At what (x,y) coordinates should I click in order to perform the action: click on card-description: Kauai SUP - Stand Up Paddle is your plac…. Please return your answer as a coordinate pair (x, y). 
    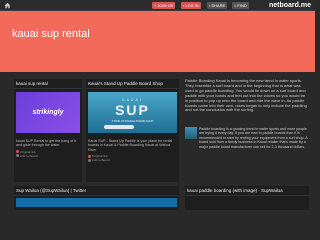
    Looking at the image, I should click on (130, 145).